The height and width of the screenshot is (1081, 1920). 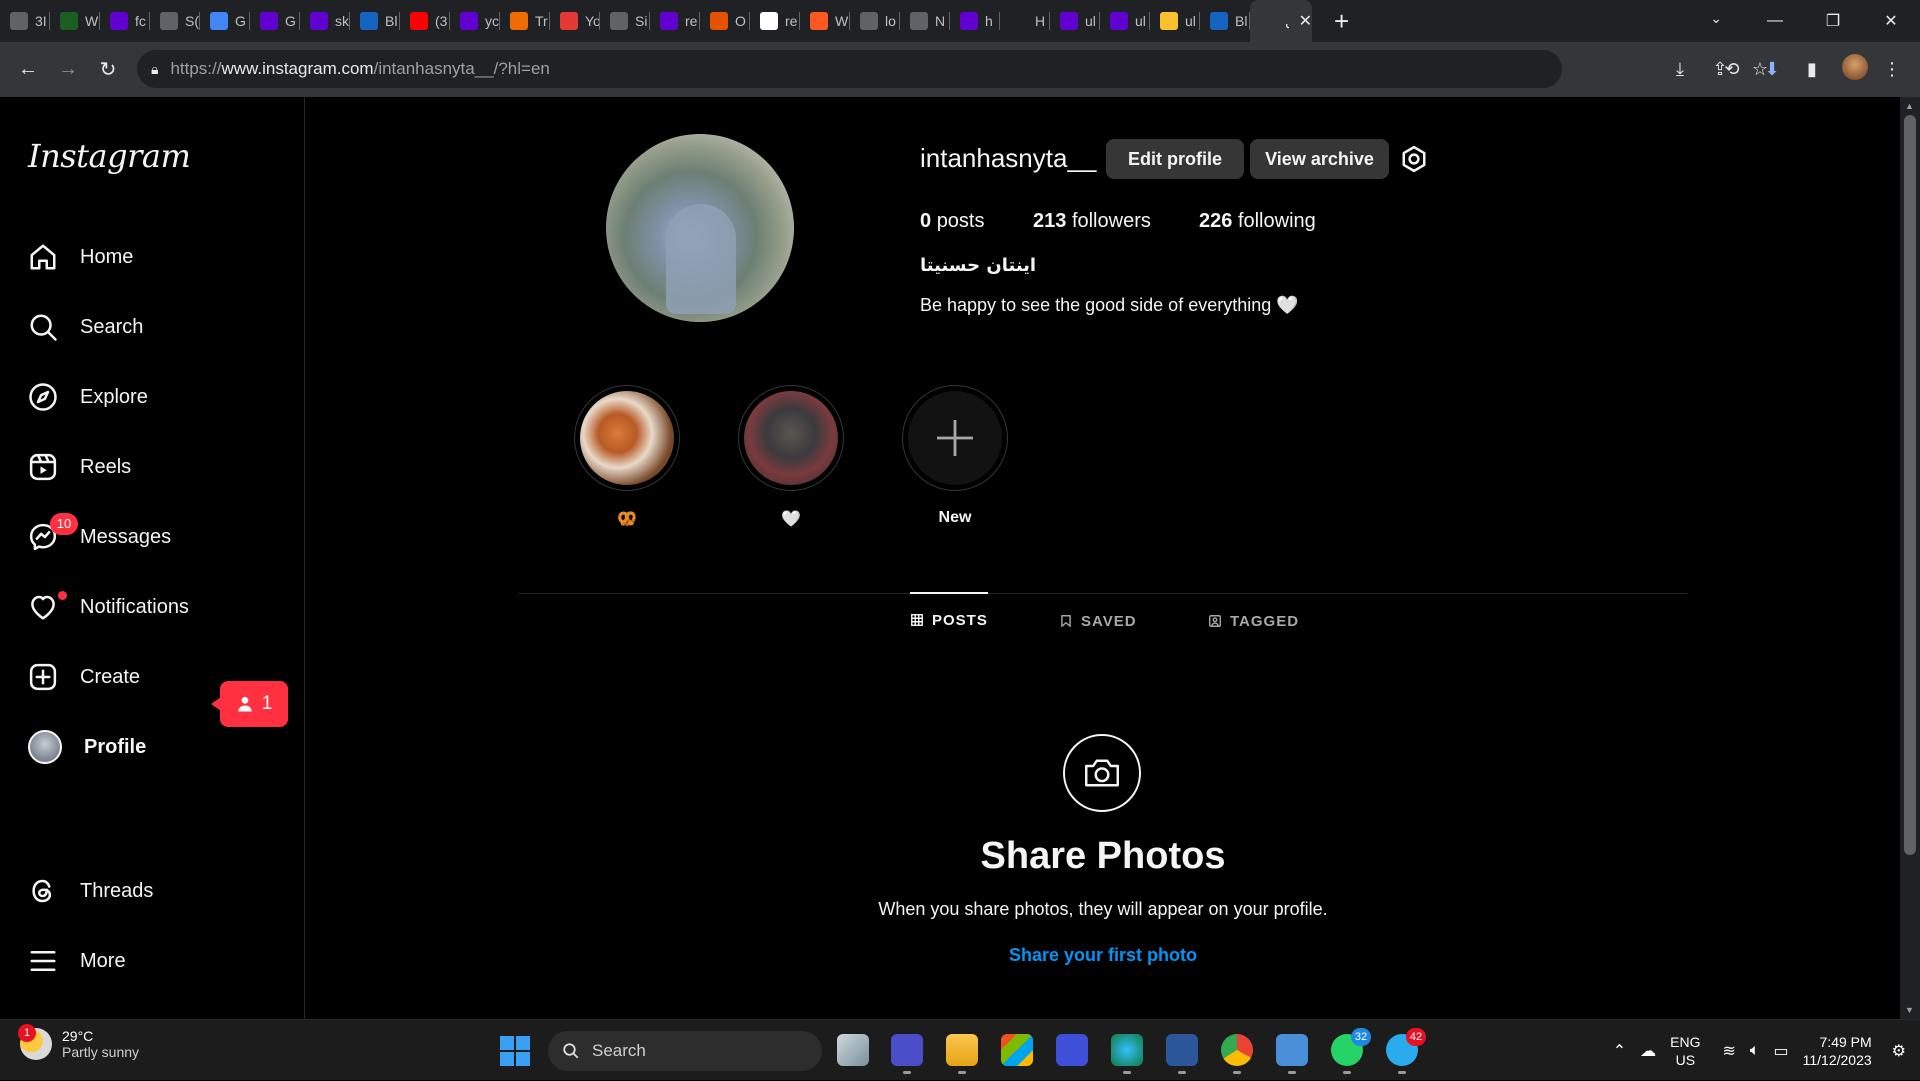 What do you see at coordinates (975, 21) in the screenshot?
I see `browser-tab: h` at bounding box center [975, 21].